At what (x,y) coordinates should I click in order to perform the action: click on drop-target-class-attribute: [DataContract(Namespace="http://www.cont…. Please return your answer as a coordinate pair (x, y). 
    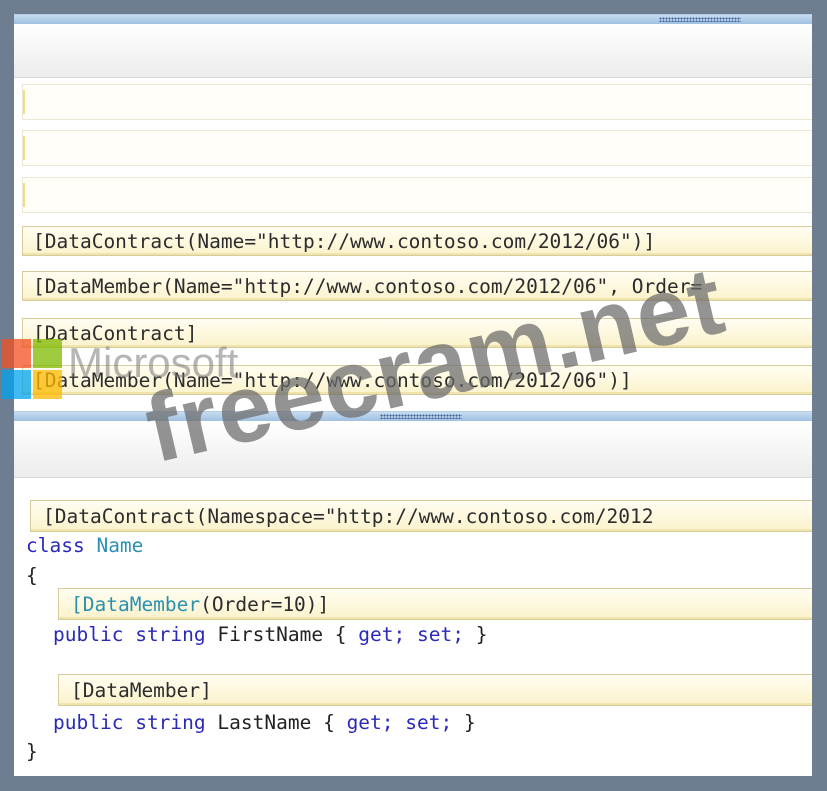
    Looking at the image, I should click on (421, 516).